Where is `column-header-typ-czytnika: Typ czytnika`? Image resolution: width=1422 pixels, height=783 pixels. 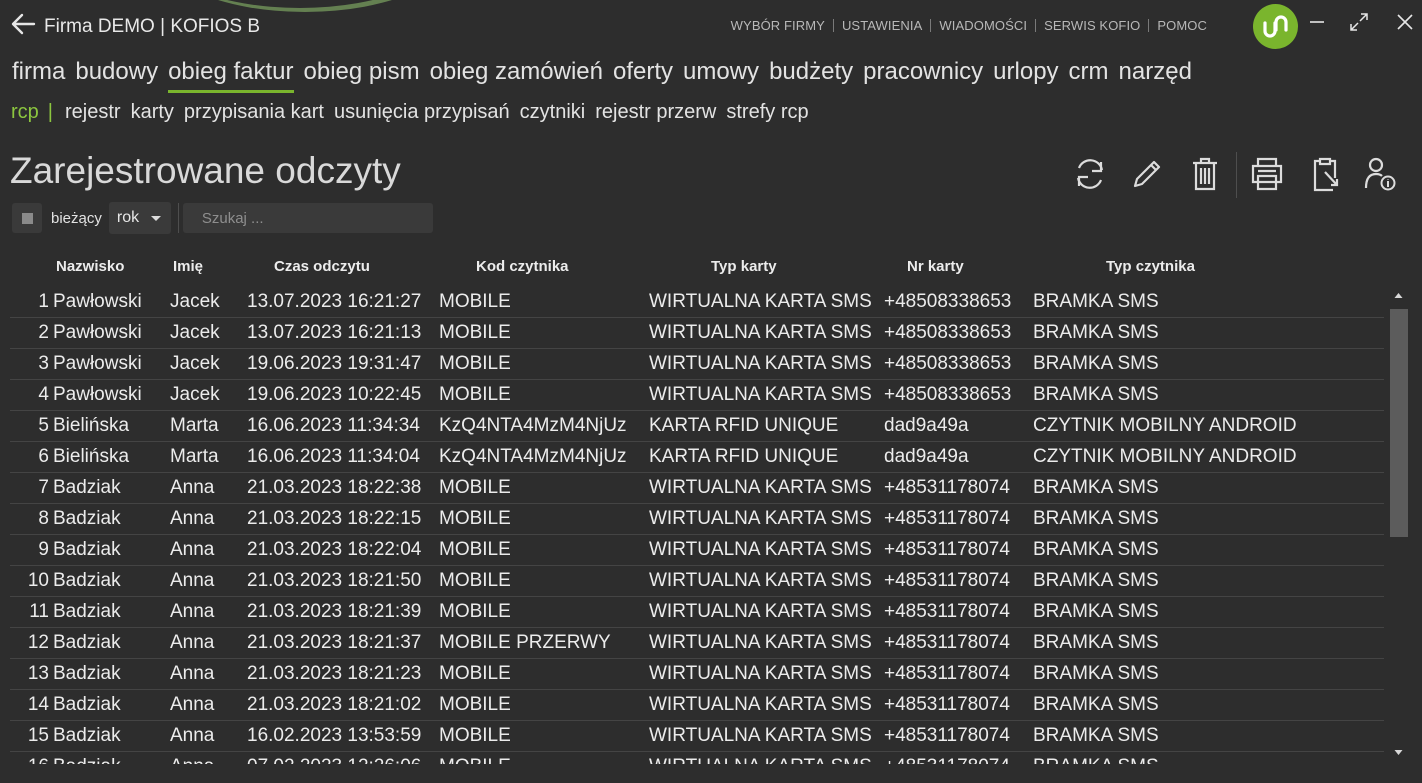
column-header-typ-czytnika: Typ czytnika is located at coordinates (1150, 266).